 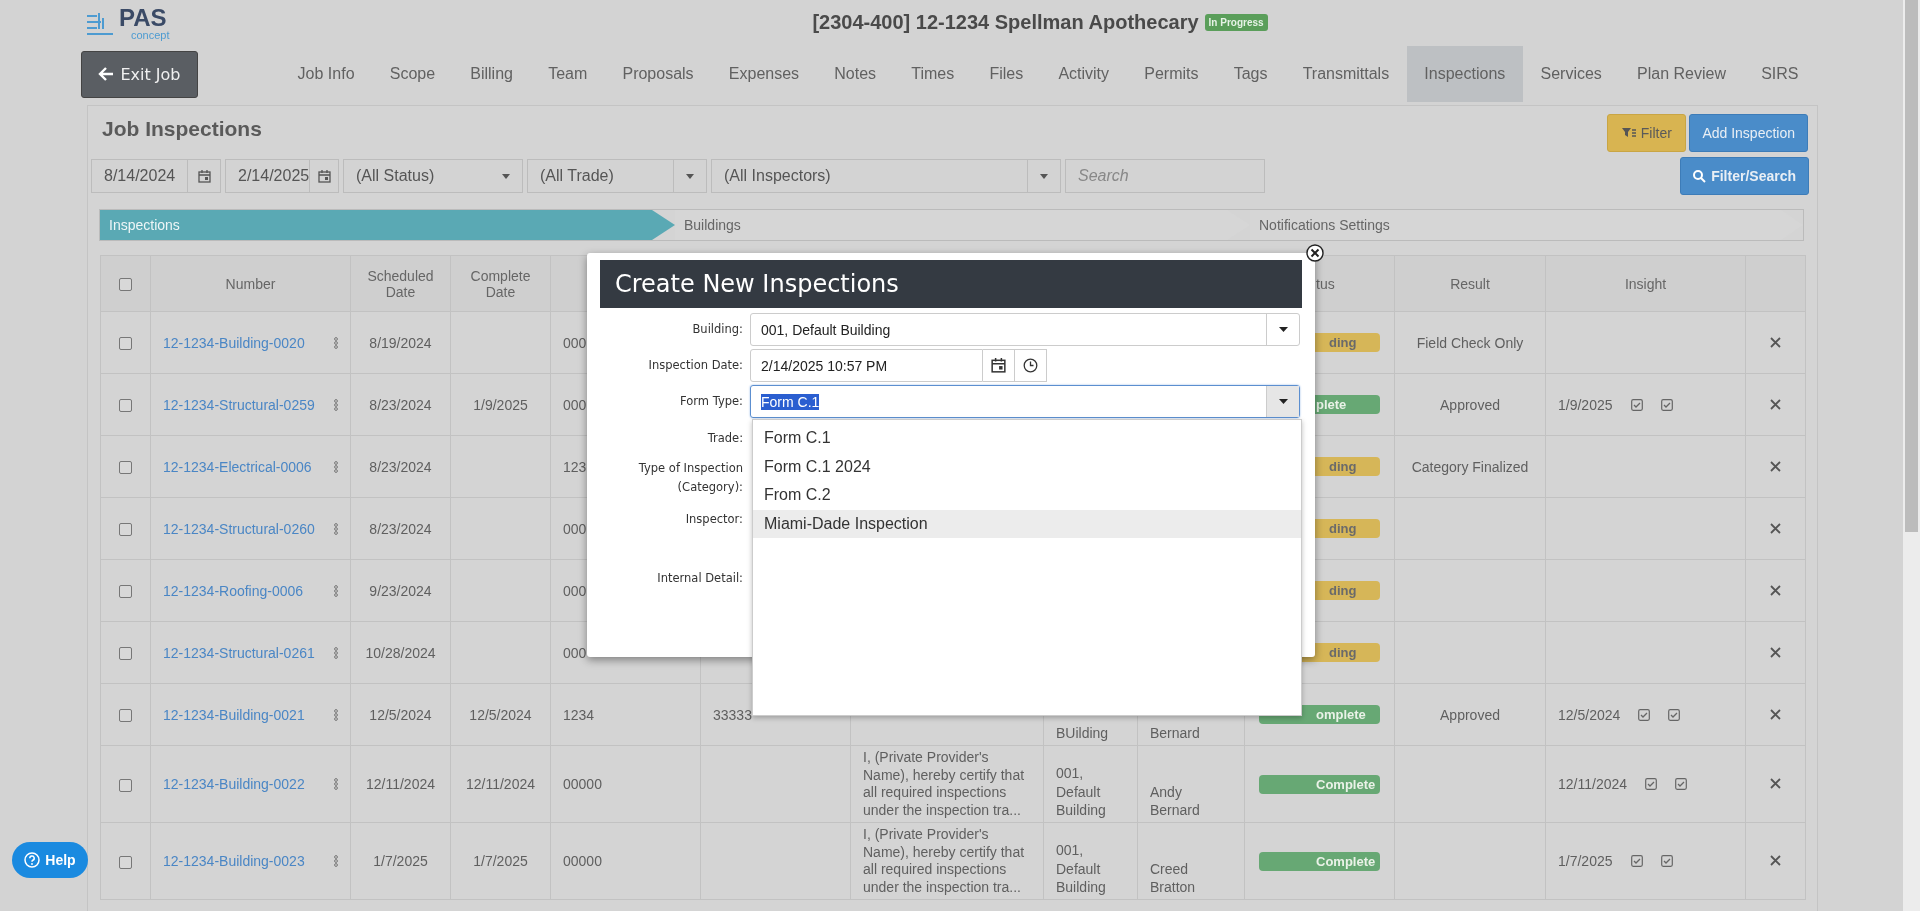 I want to click on table-cell: 1/7/2025, so click(x=400, y=861).